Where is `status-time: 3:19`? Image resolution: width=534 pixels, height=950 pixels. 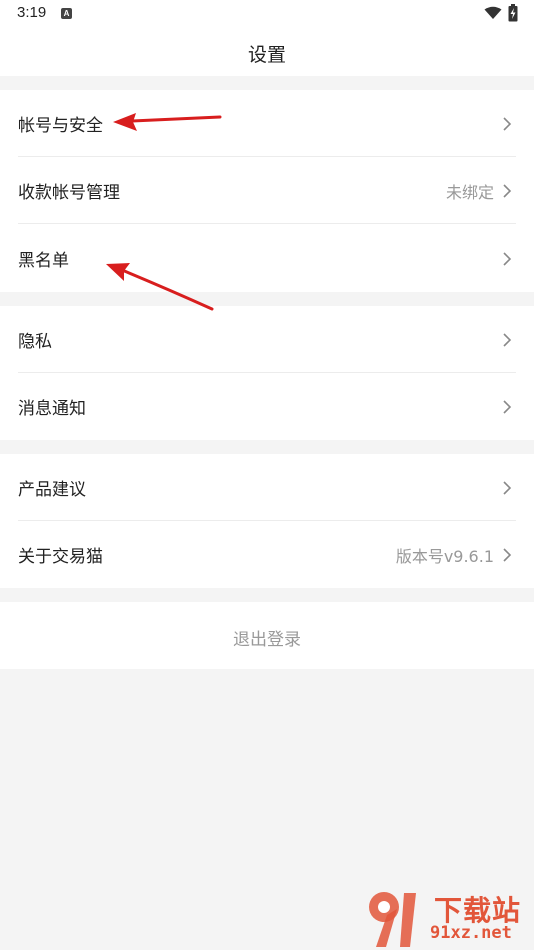 status-time: 3:19 is located at coordinates (32, 12).